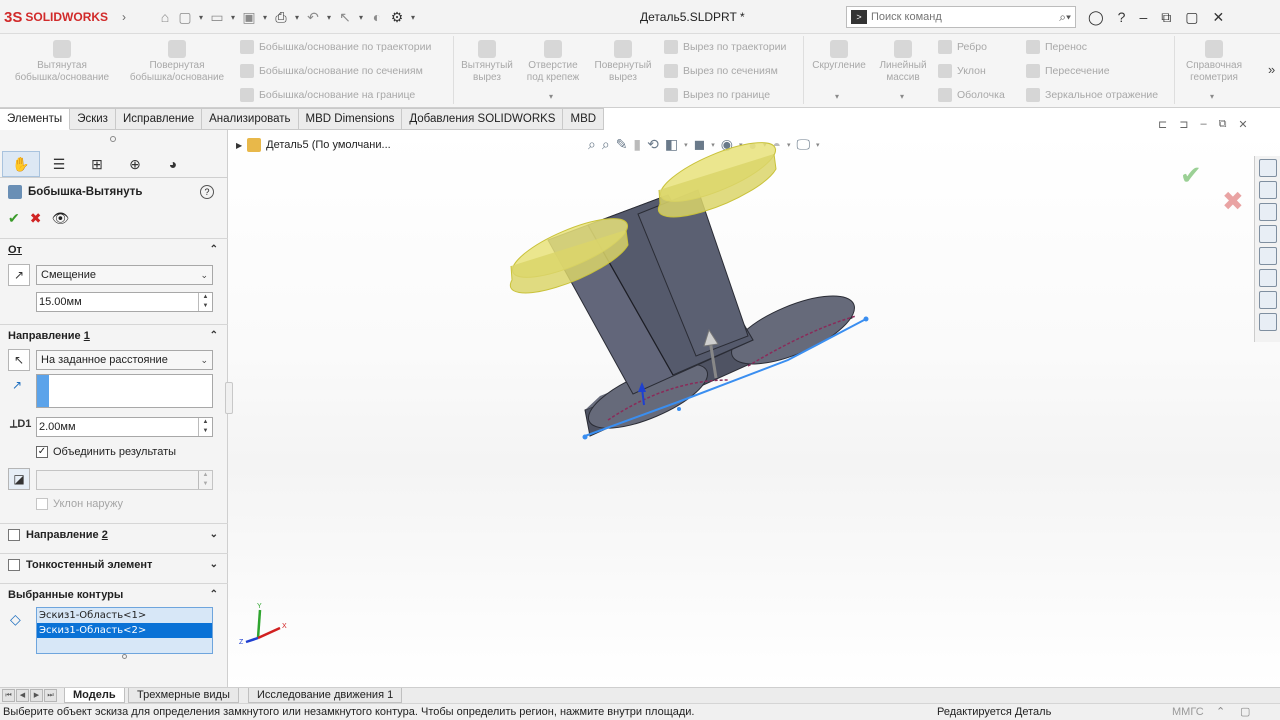  Describe the element at coordinates (19, 360) in the screenshot. I see `reverse-direction-icon: ↖` at that location.